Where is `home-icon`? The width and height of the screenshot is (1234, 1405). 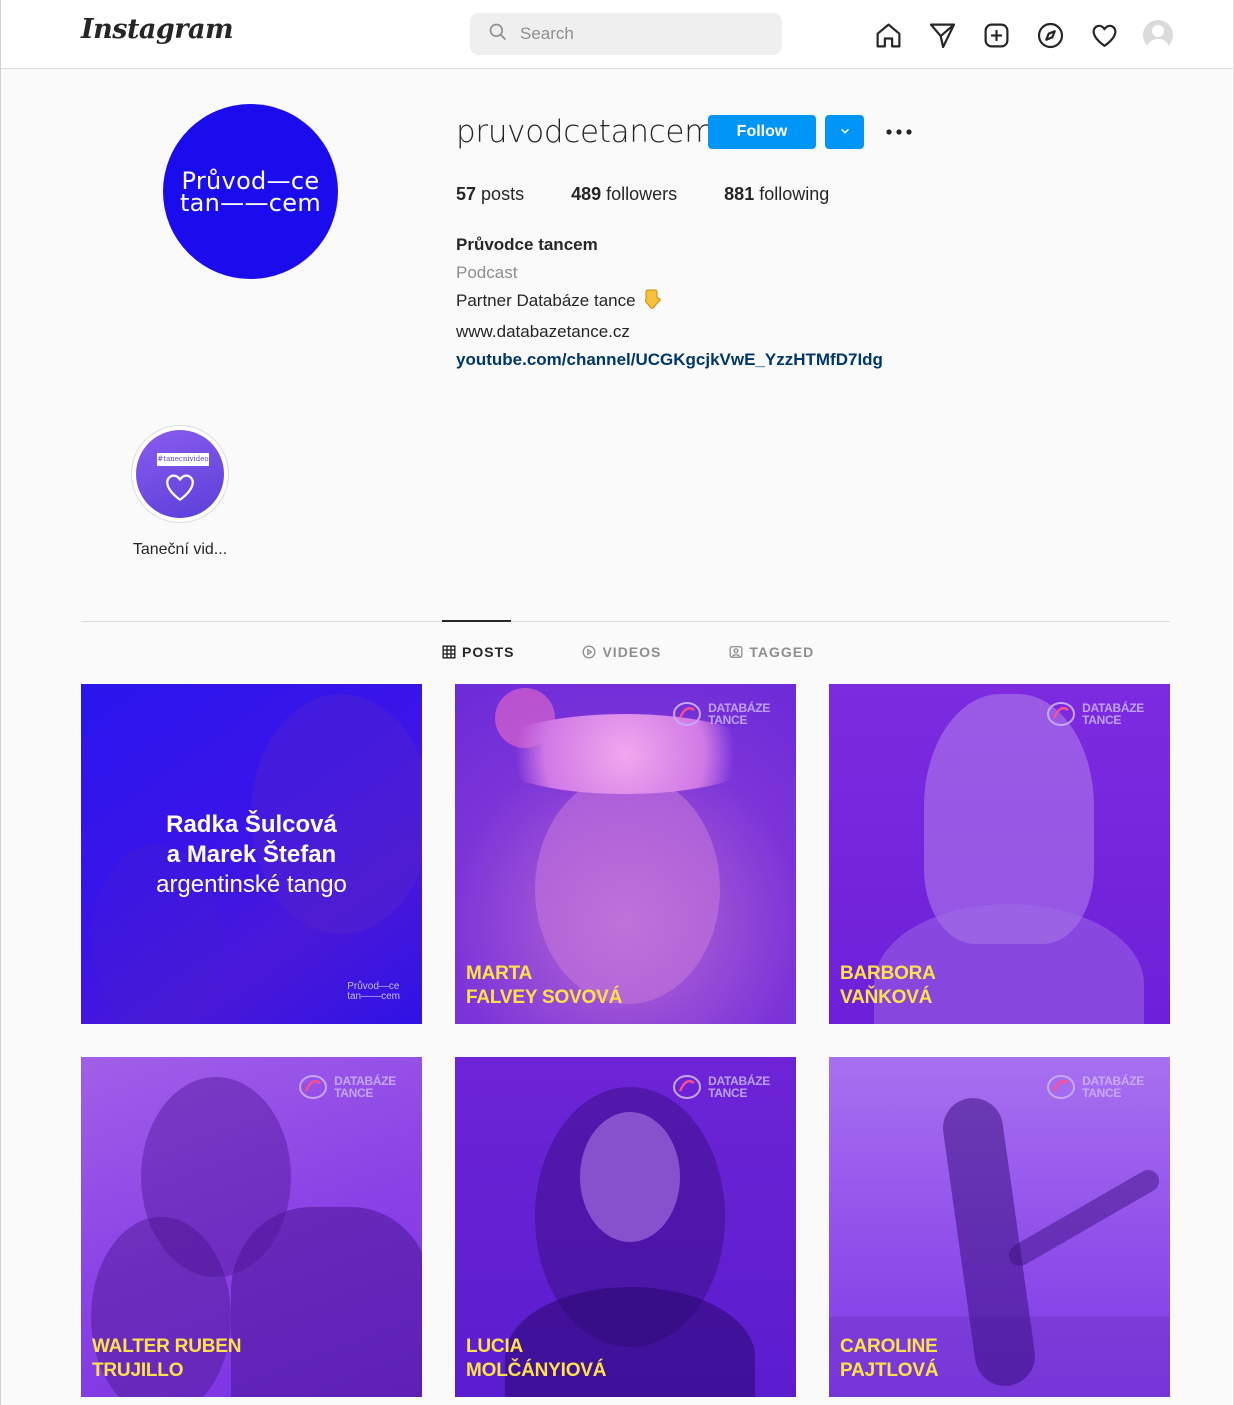
home-icon is located at coordinates (888, 35).